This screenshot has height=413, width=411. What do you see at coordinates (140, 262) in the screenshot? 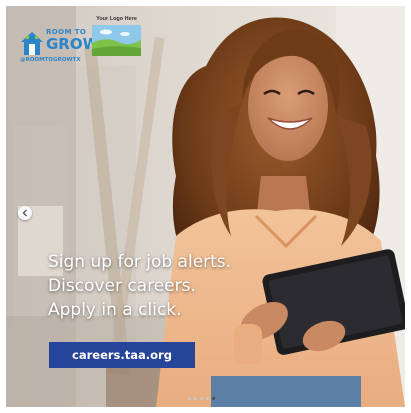
I see `headline-line-1: Sign up for job alerts.` at bounding box center [140, 262].